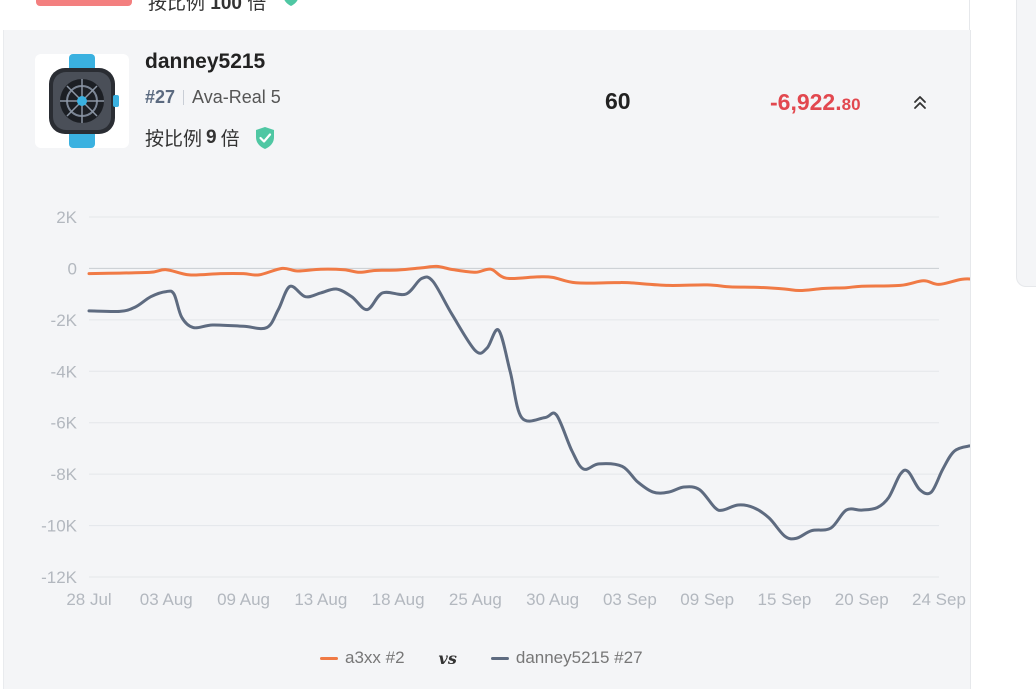  Describe the element at coordinates (475, 599) in the screenshot. I see `x-tick-label: 25 Aug` at that location.